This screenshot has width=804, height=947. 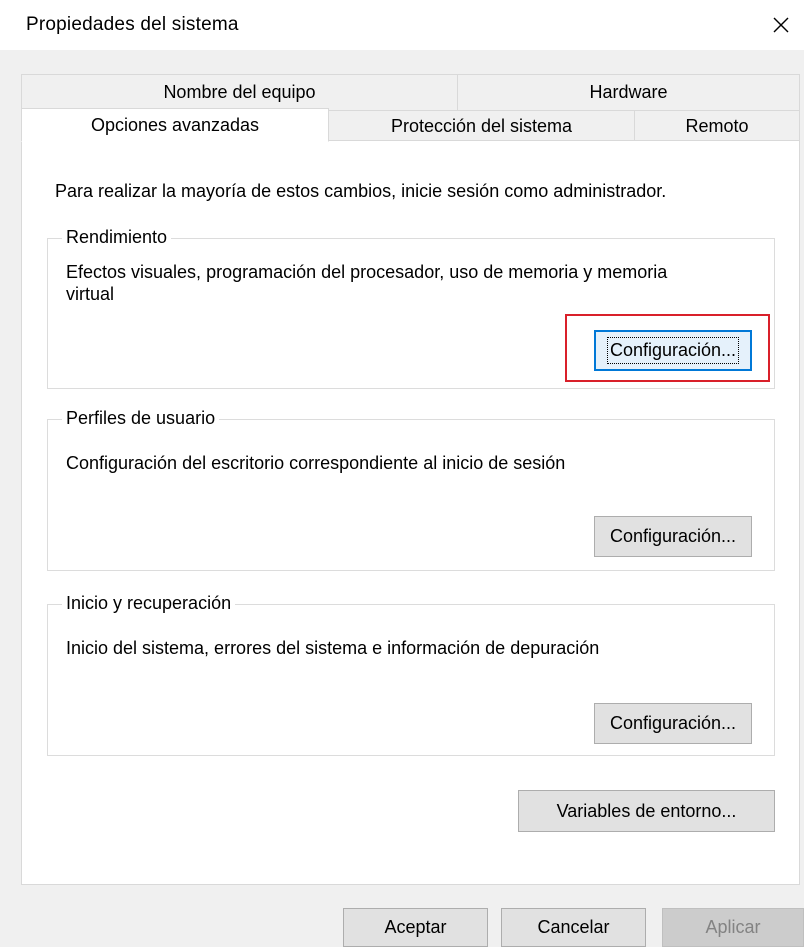 I want to click on cancel-button: Cancelar, so click(x=573, y=927).